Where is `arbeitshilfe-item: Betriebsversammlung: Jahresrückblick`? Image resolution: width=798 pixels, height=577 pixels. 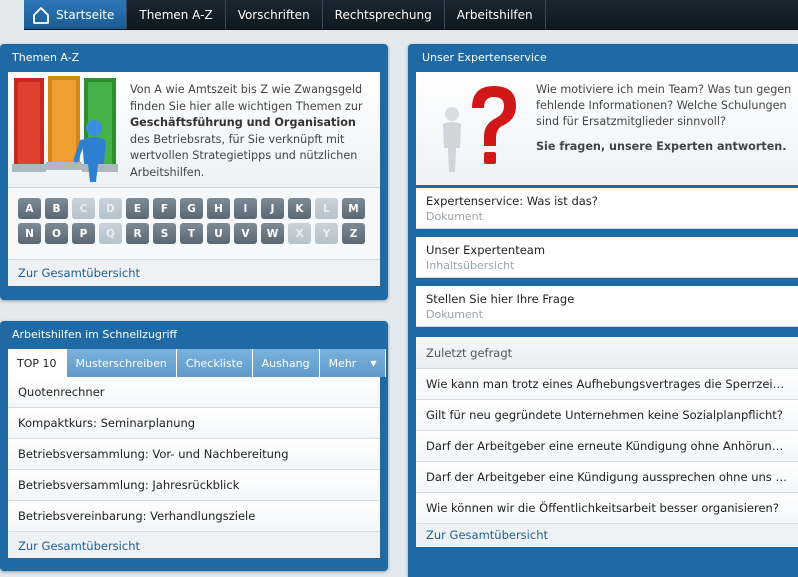 arbeitshilfe-item: Betriebsversammlung: Jahresrückblick is located at coordinates (194, 485).